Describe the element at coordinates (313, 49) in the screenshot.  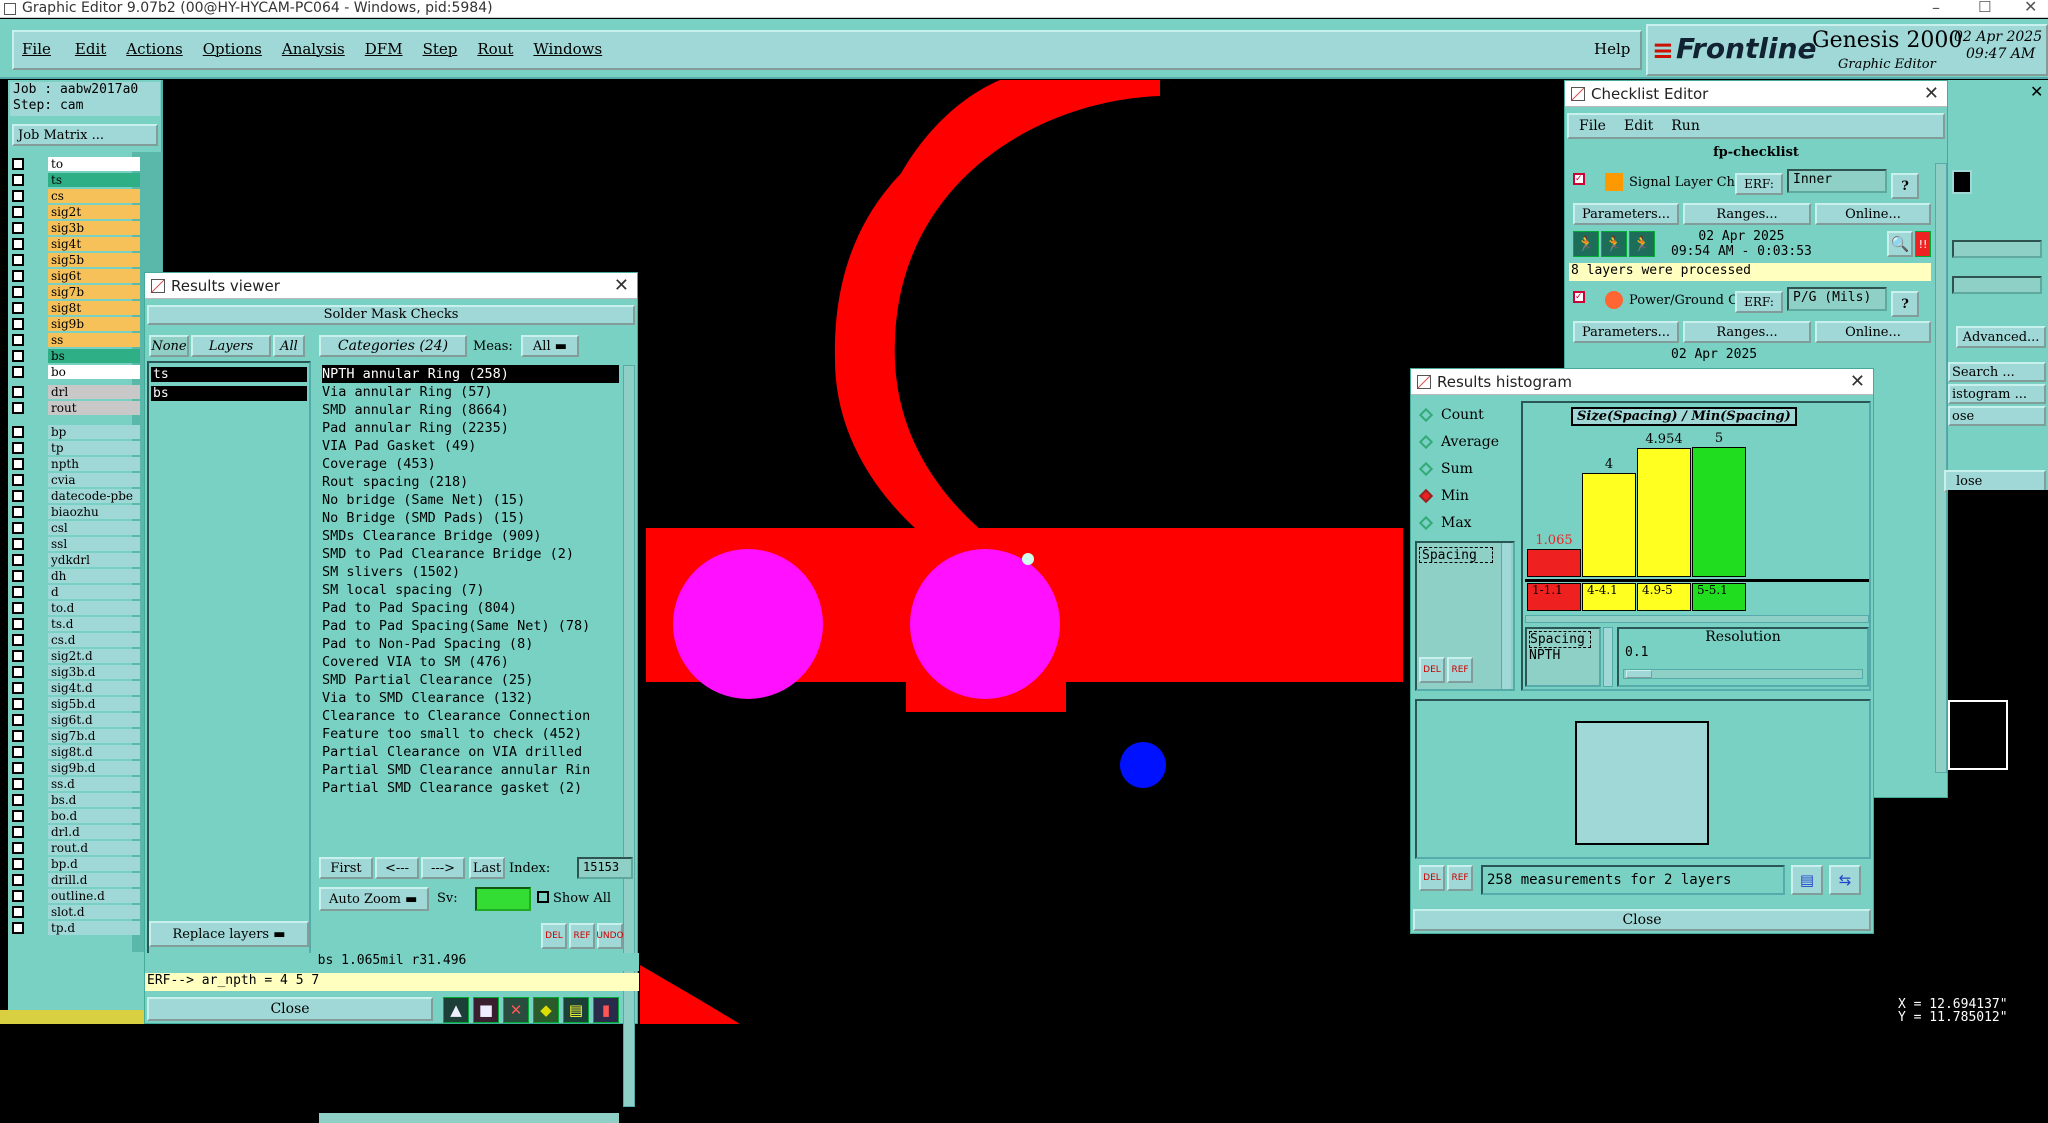
I see `menu-analysis: Analysis` at that location.